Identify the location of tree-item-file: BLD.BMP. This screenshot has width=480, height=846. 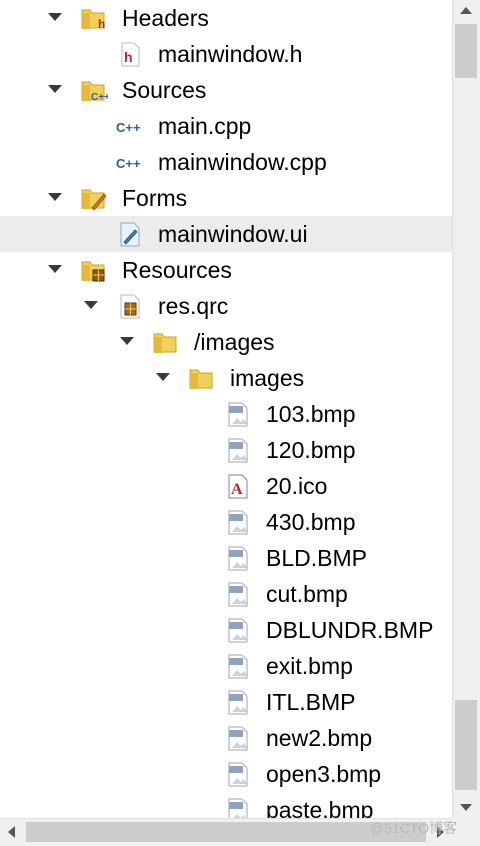
(226, 558).